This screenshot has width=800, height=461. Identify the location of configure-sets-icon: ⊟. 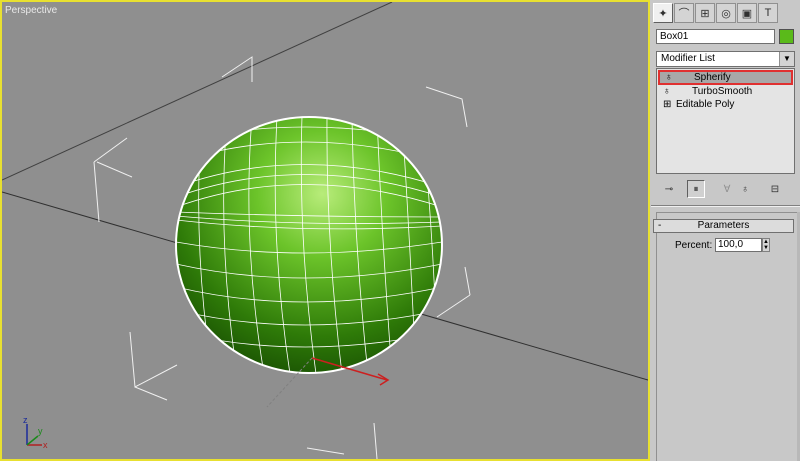
(775, 189).